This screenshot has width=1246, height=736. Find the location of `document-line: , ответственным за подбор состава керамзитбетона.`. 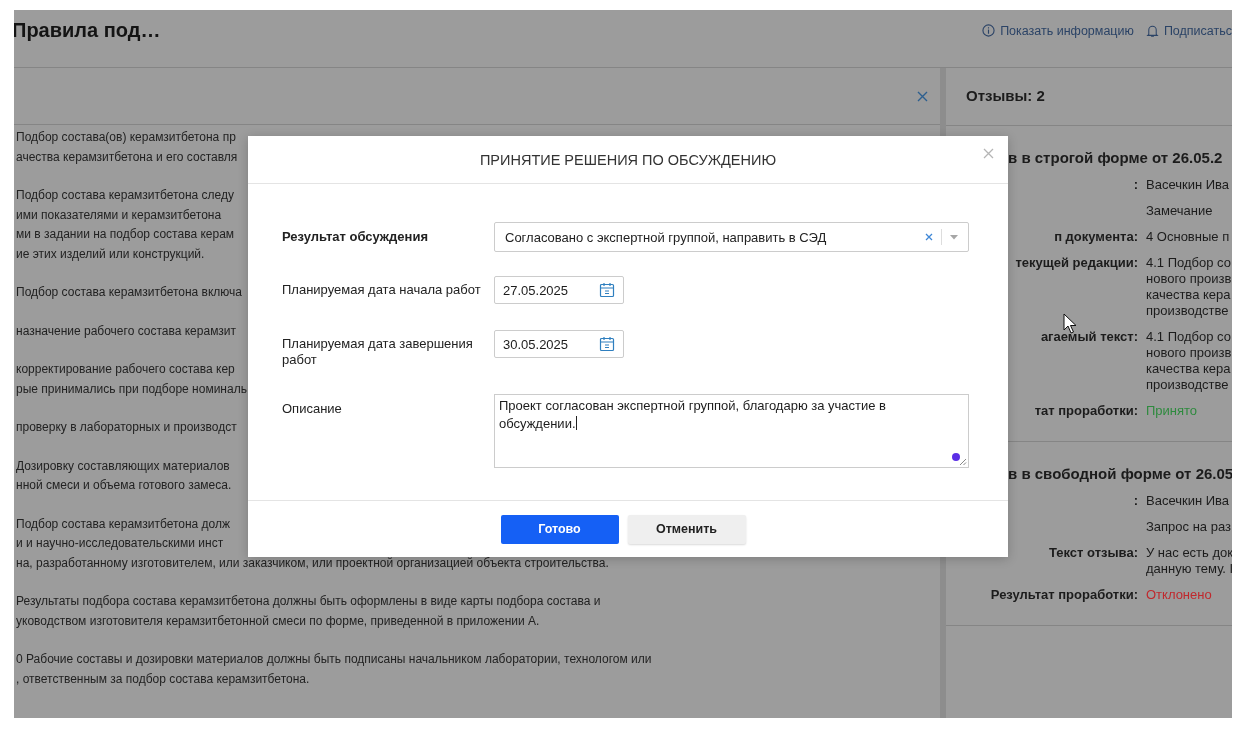

document-line: , ответственным за подбор состава керамзитбетона. is located at coordinates (163, 679).